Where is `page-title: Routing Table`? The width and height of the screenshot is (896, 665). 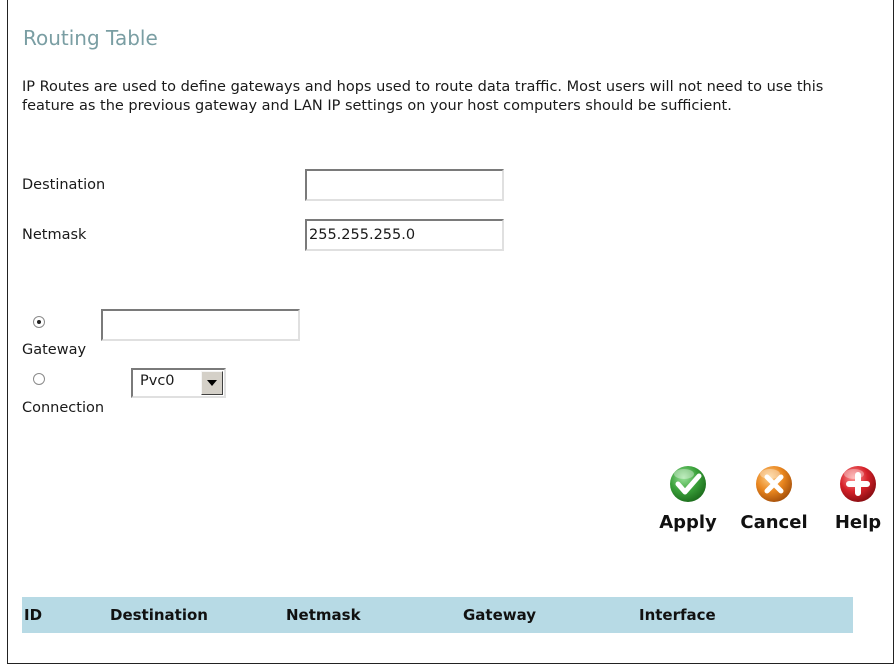 page-title: Routing Table is located at coordinates (90, 38).